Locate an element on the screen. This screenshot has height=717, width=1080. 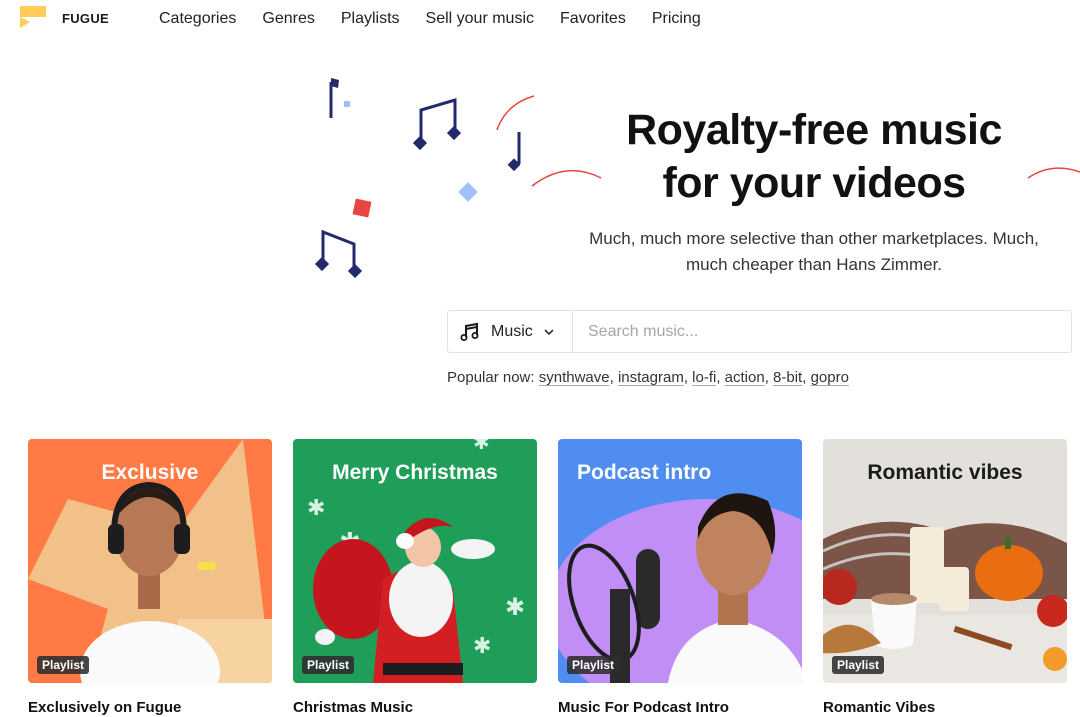
popular-label: Popular now: is located at coordinates (491, 377).